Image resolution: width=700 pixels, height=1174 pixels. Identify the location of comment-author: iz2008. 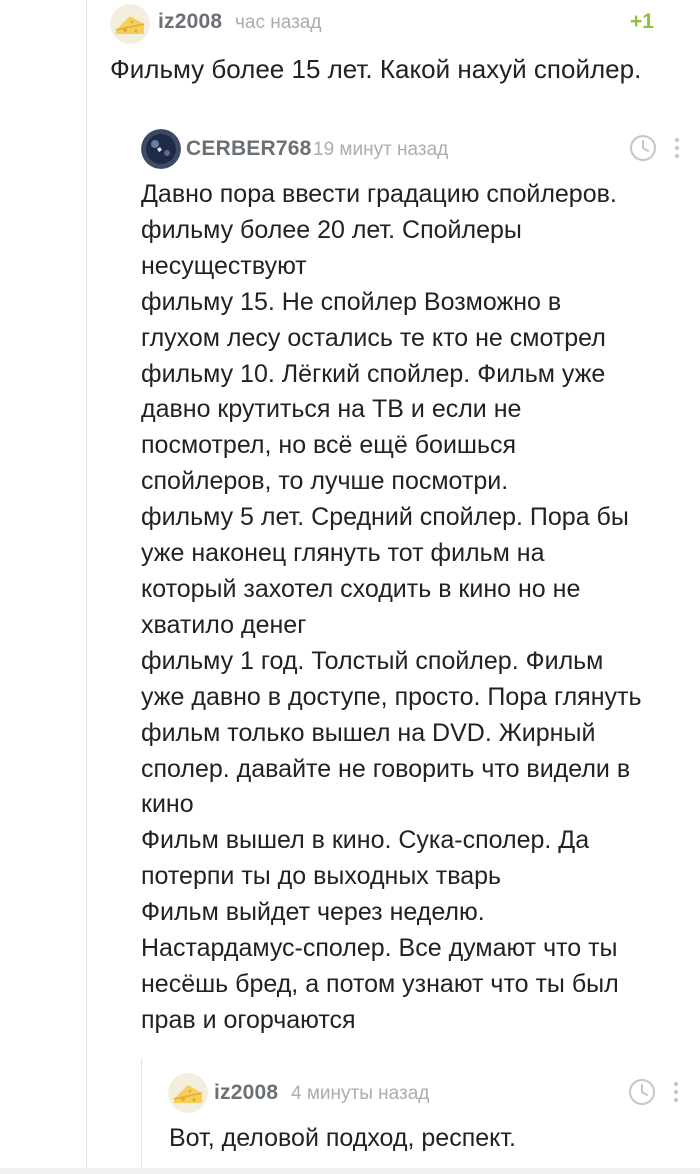
(246, 1093).